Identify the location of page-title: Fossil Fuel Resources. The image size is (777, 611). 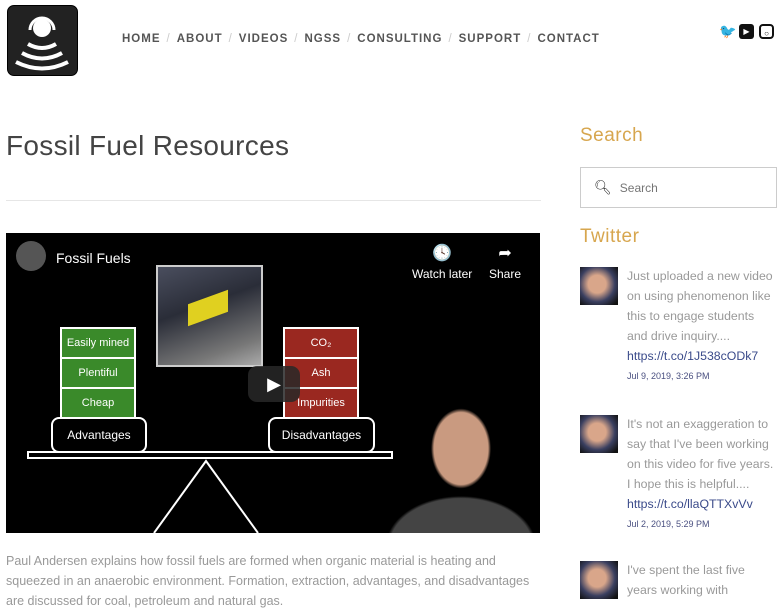
(148, 145).